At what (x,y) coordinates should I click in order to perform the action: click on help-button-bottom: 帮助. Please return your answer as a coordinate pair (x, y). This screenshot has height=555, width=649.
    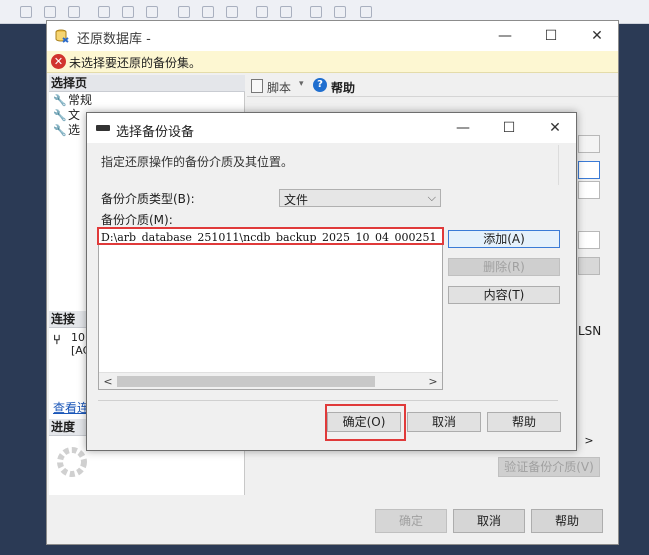
    Looking at the image, I should click on (567, 521).